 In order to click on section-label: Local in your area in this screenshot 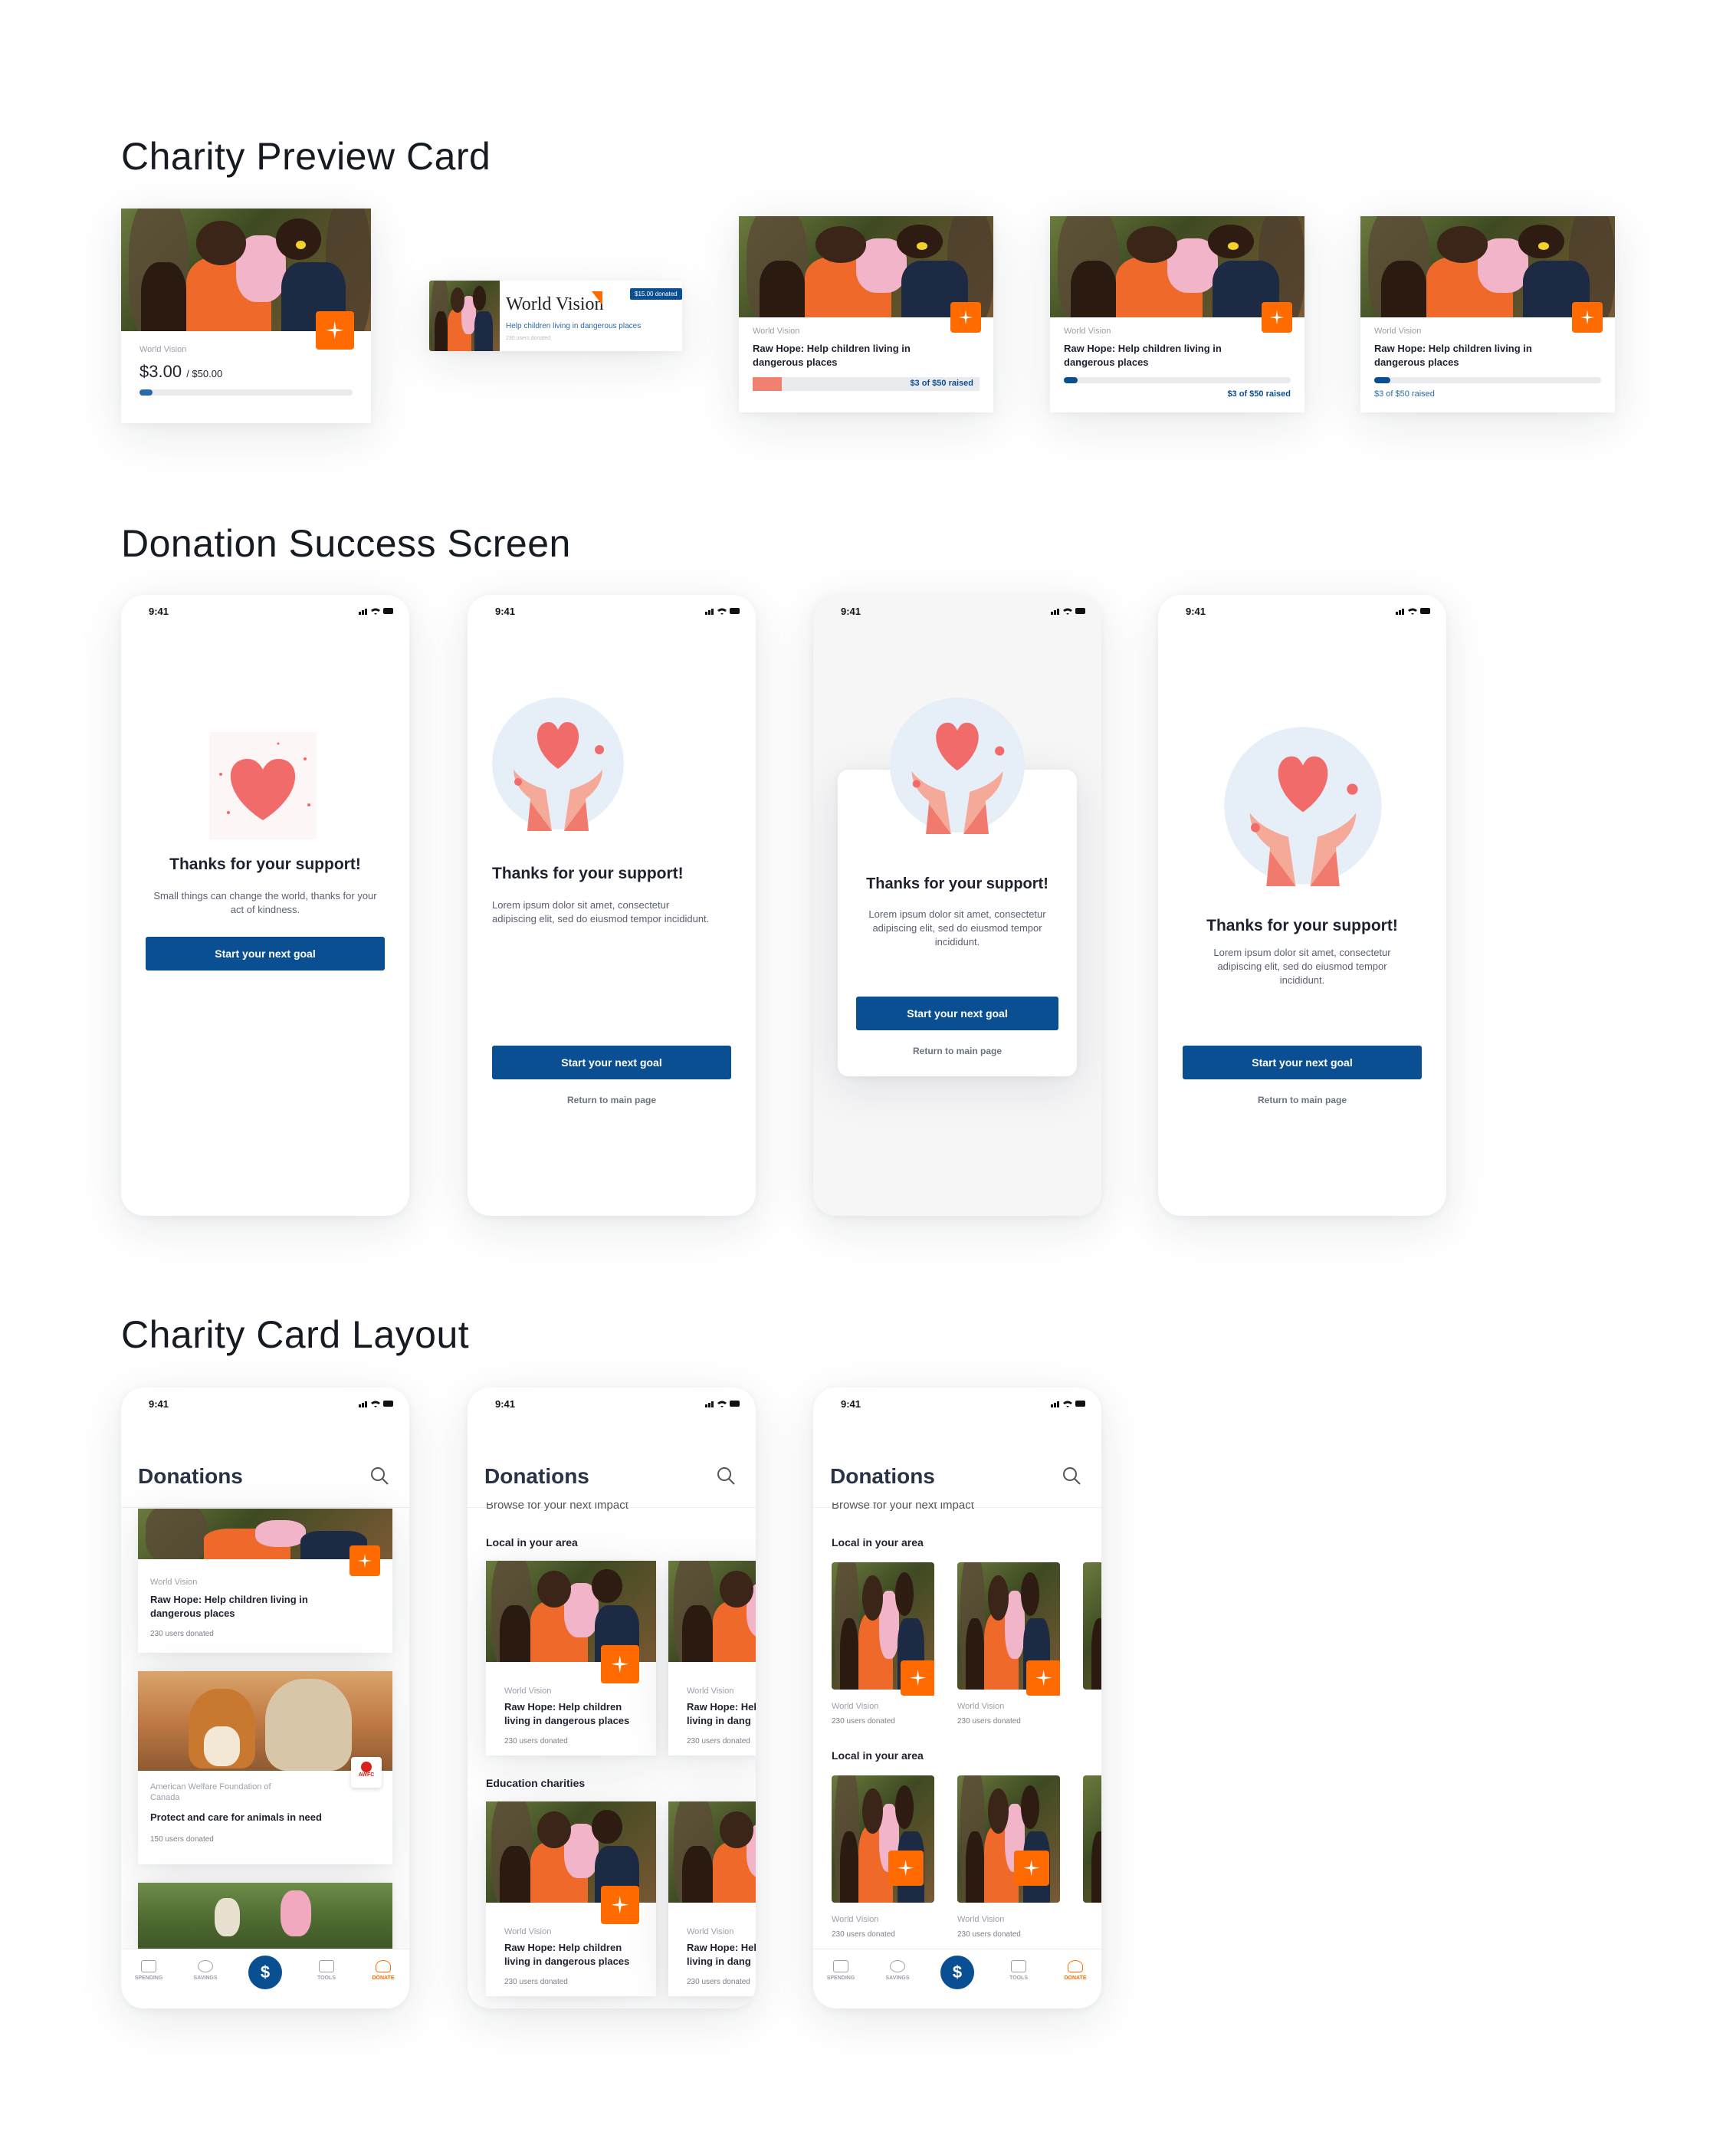, I will do `click(878, 1542)`.